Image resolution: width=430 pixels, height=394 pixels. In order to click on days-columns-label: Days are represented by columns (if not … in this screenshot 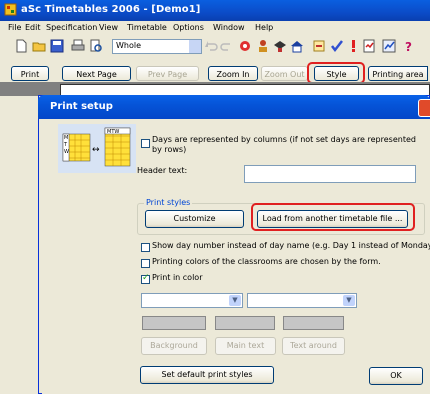, I will do `click(284, 144)`.